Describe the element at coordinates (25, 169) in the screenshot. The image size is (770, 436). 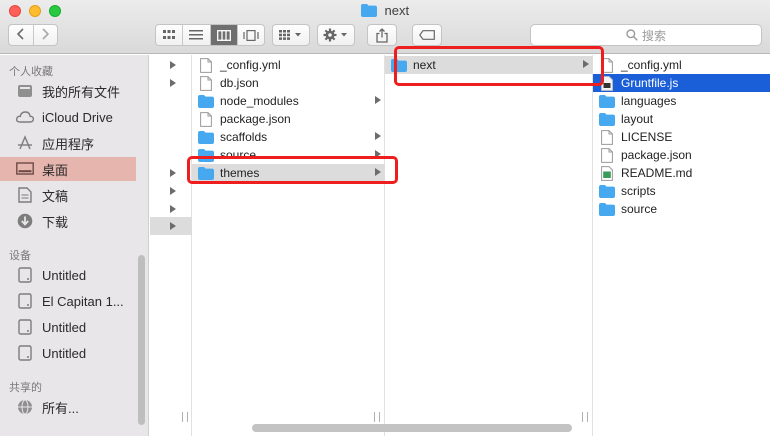
I see `desktop-icon` at that location.